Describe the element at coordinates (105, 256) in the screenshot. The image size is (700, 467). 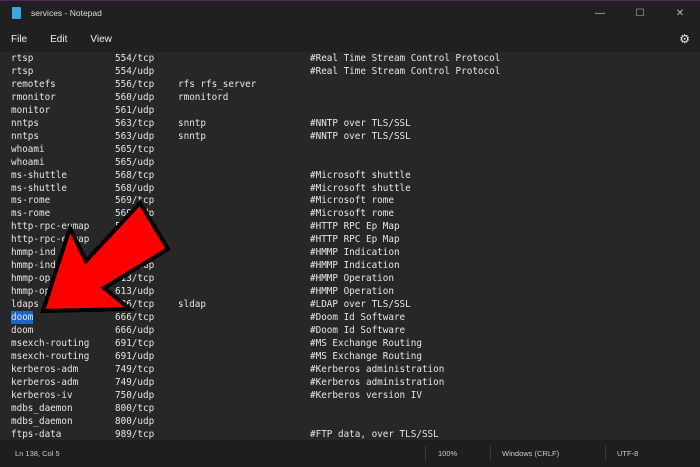
I see `red-arrow-annotation` at that location.